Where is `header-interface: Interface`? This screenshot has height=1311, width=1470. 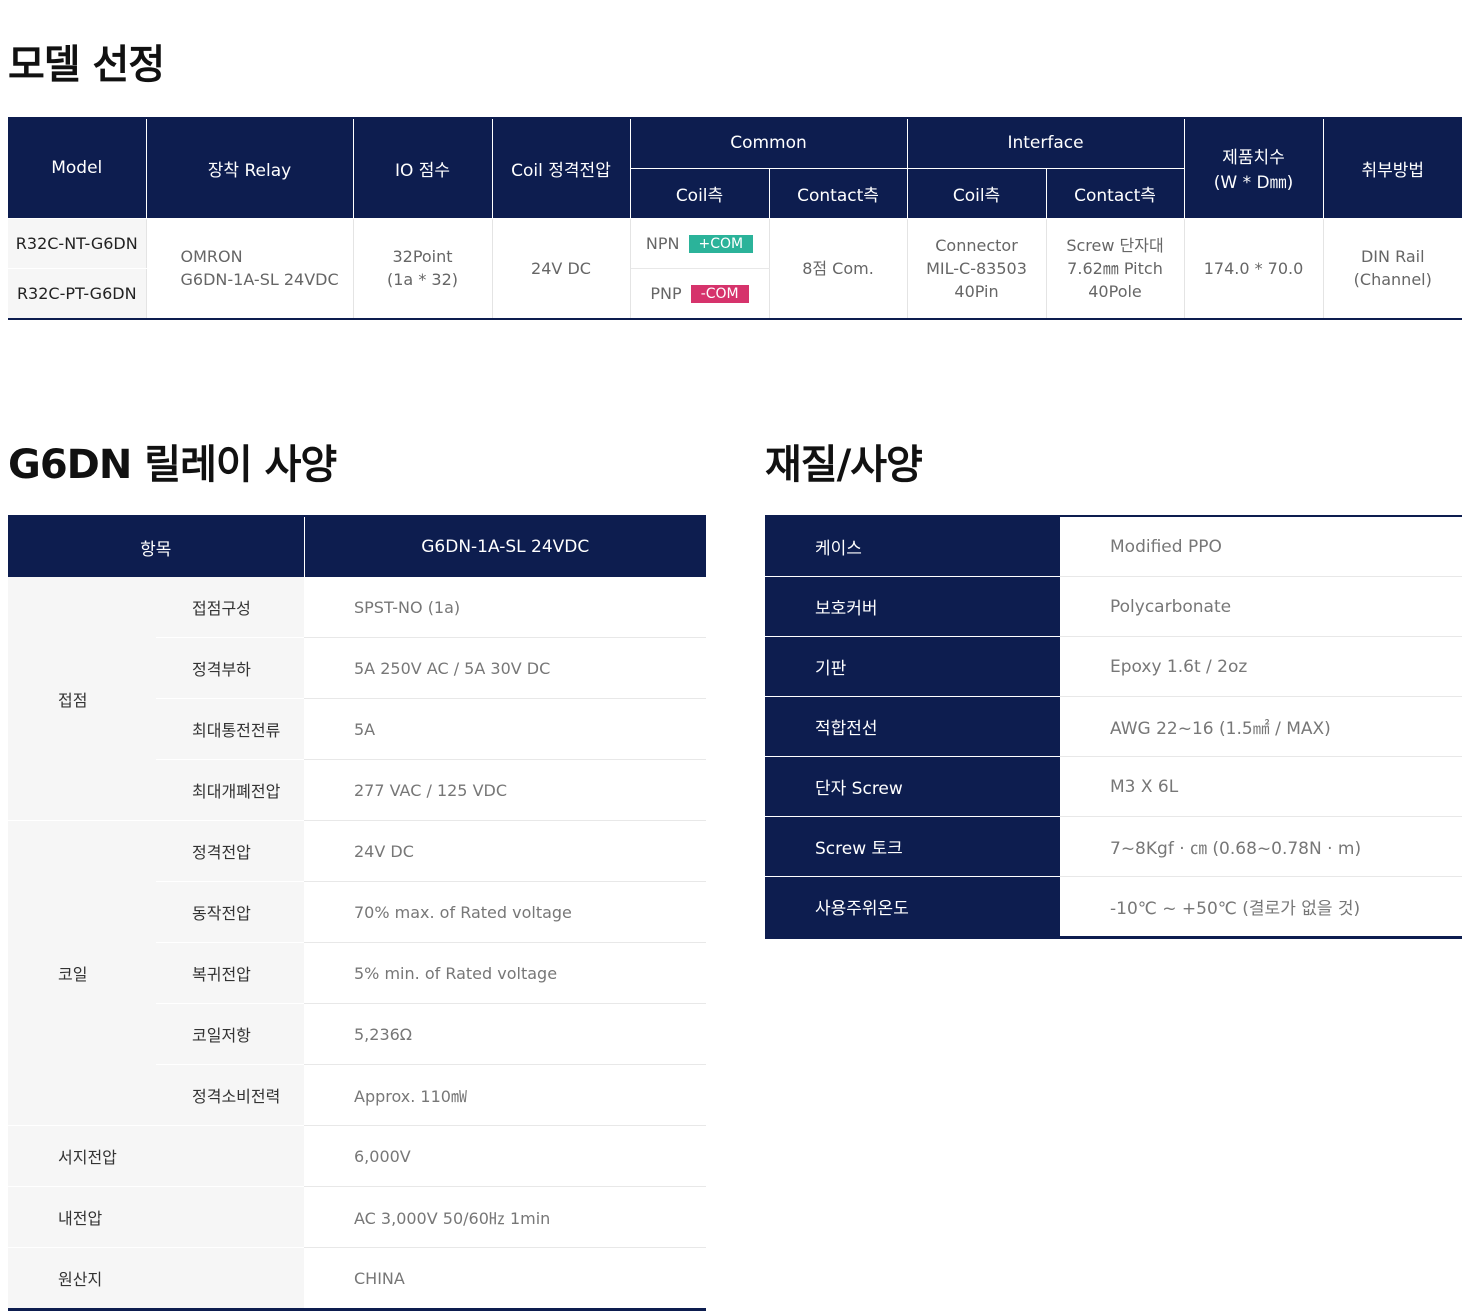 header-interface: Interface is located at coordinates (1045, 143).